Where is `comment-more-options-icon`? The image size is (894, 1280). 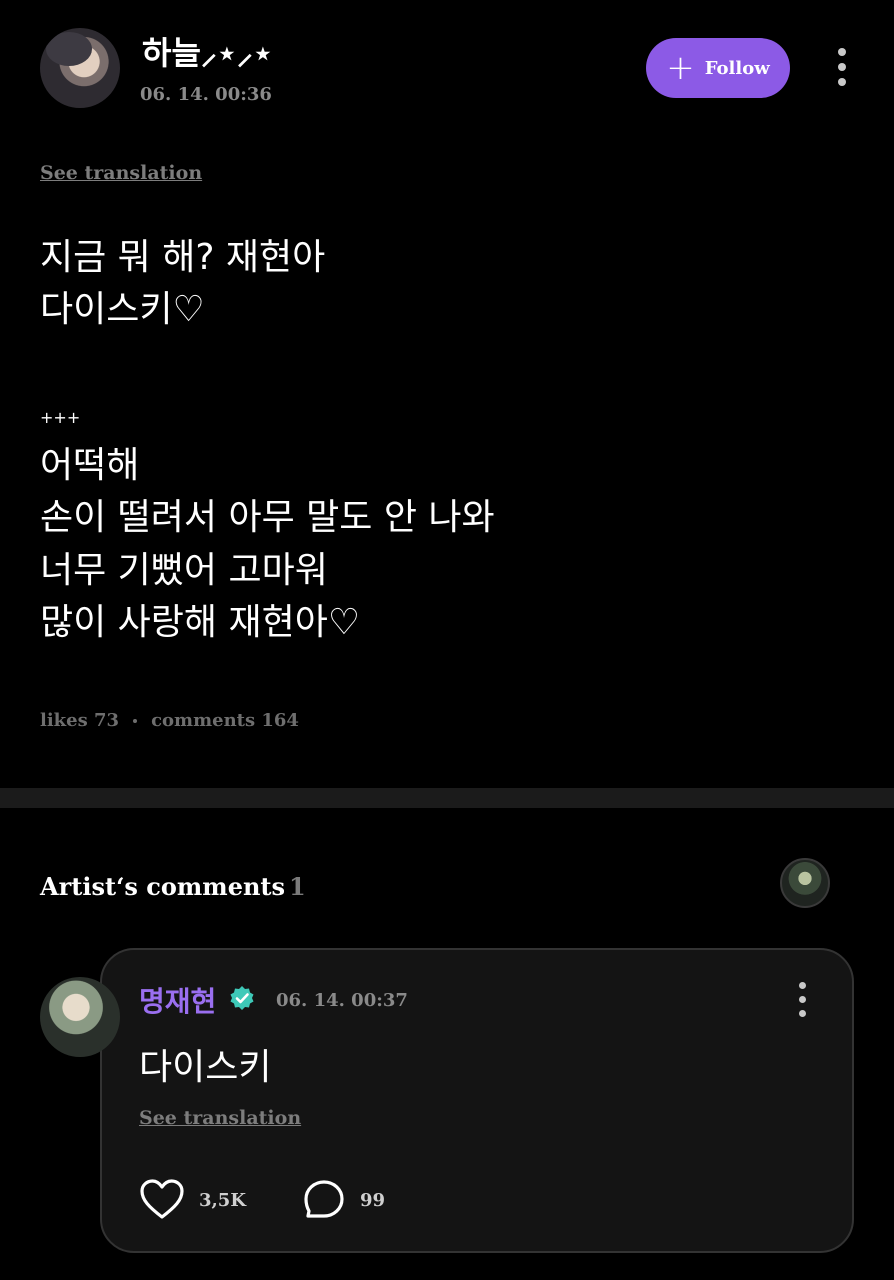 comment-more-options-icon is located at coordinates (802, 999).